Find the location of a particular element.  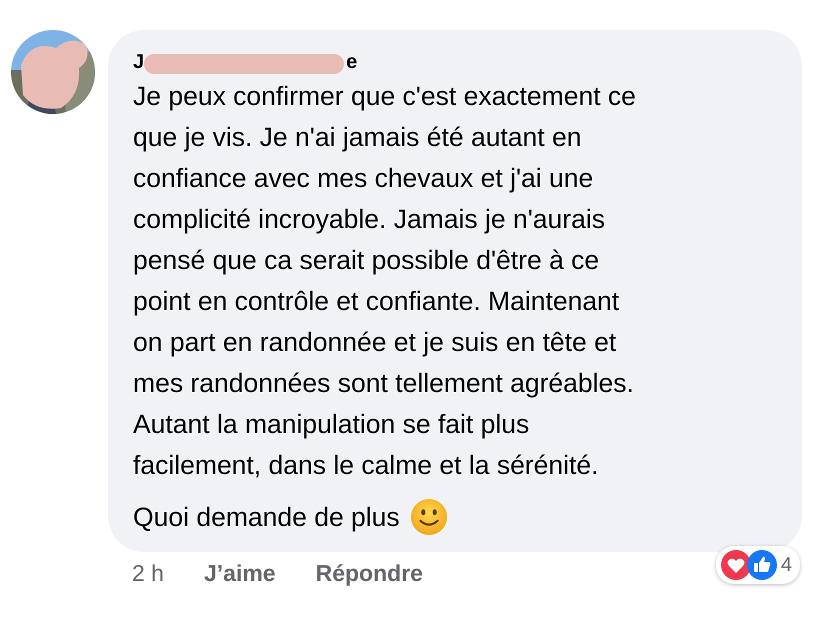

action-link: Répondre is located at coordinates (369, 573).